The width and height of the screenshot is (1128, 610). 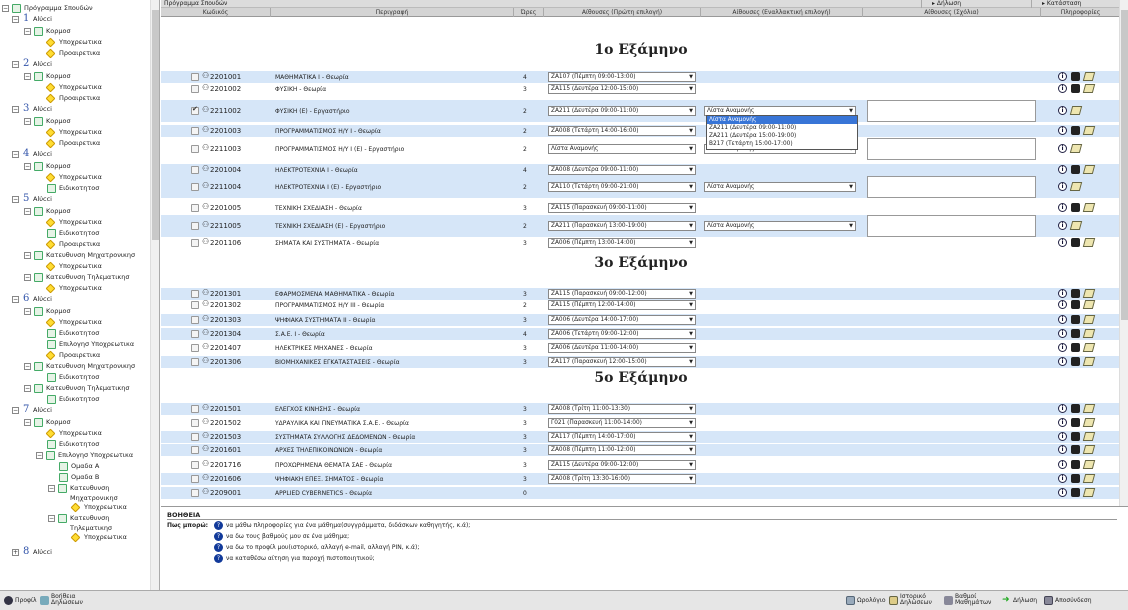 I want to click on tree-semester-8: +8 Αlύcci, so click(x=75, y=552).